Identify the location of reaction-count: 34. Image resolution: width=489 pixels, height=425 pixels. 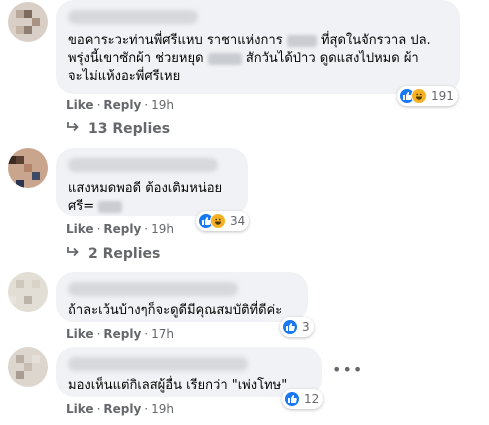
(238, 221).